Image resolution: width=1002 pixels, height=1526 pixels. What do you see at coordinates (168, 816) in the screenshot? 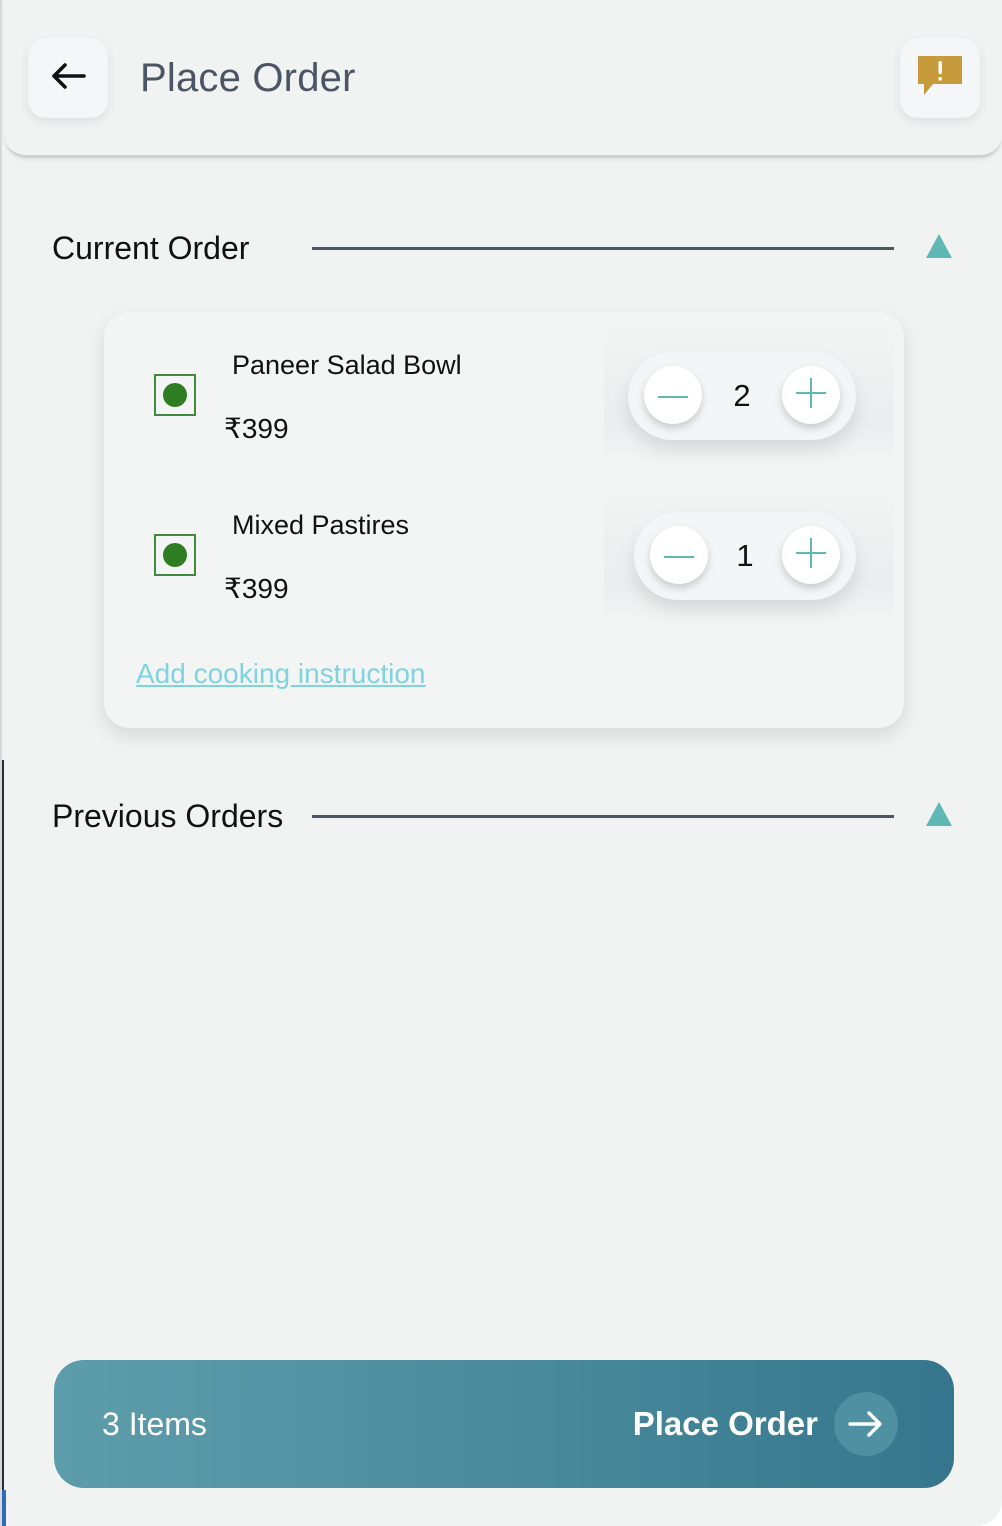
I see `previous-orders-title: Previous Orders` at bounding box center [168, 816].